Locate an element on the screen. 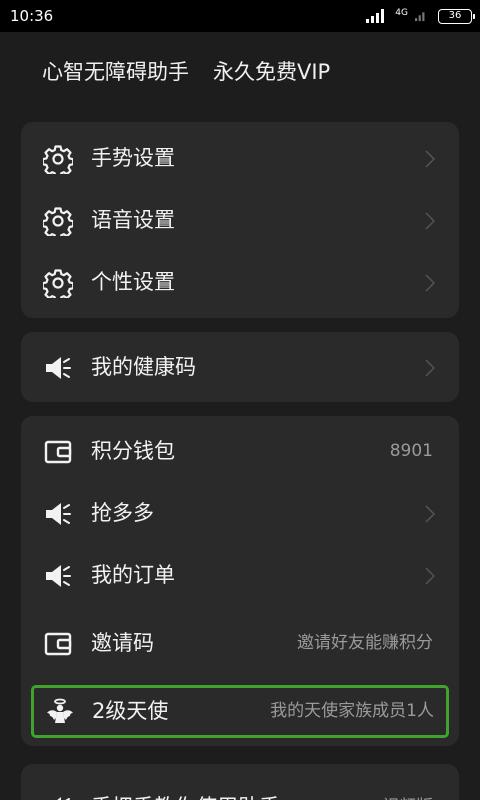 This screenshot has width=480, height=800. my-orders-label: 我的订单 is located at coordinates (133, 575).